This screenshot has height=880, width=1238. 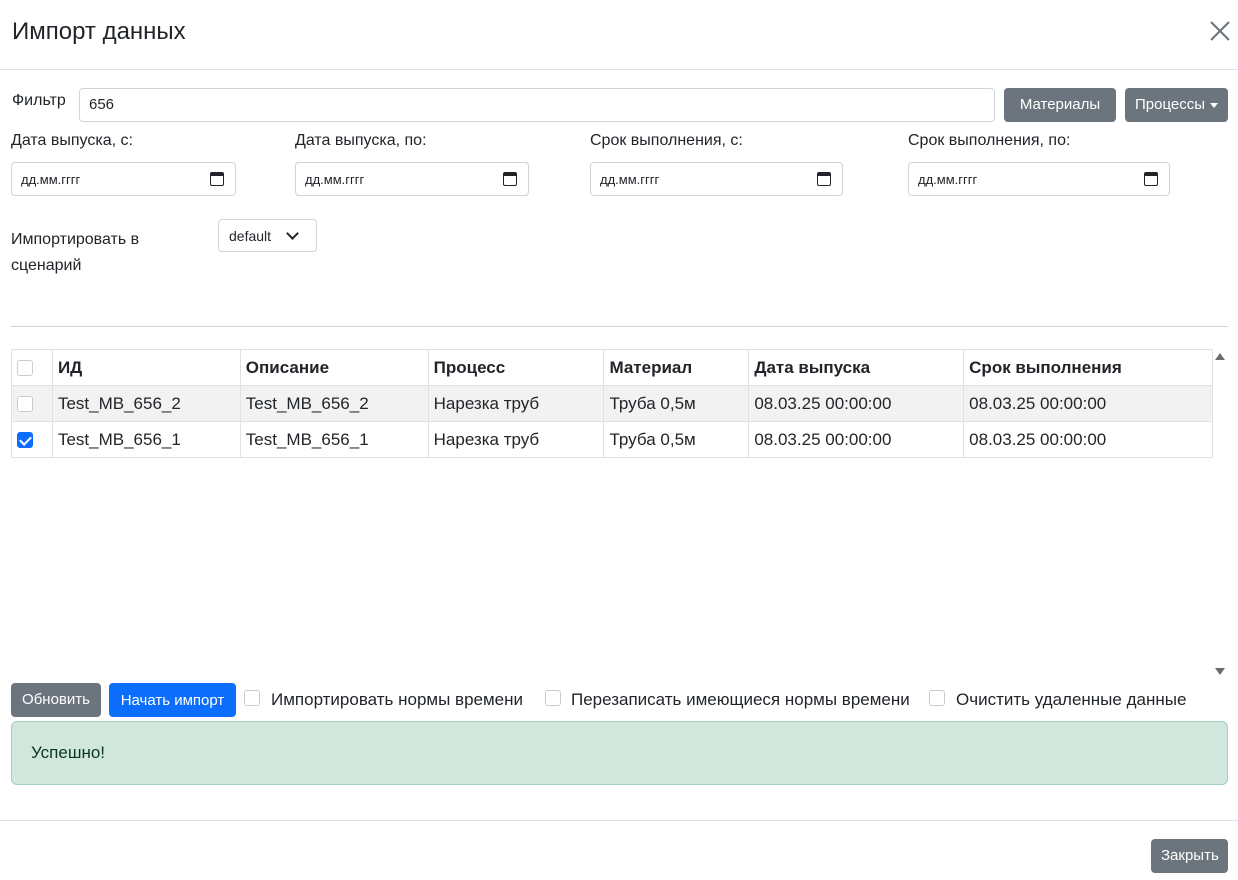 I want to click on refresh-button: Обновить, so click(x=56, y=700).